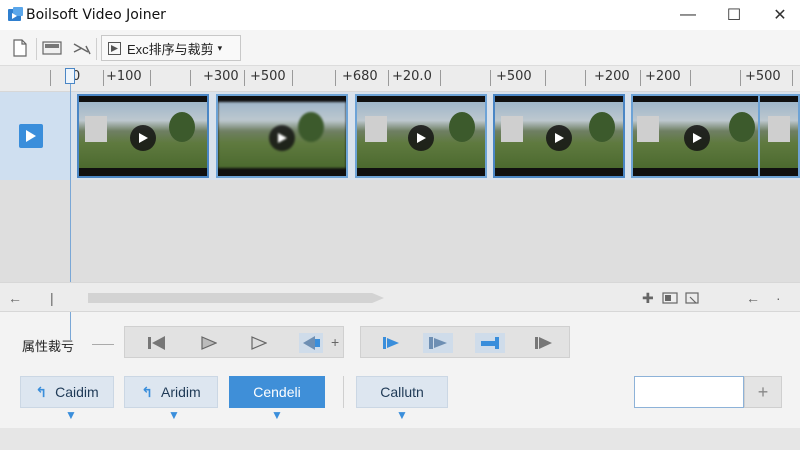 This screenshot has width=800, height=450. I want to click on mode-dropdown: Exc排序与裁剪 ▾, so click(171, 48).